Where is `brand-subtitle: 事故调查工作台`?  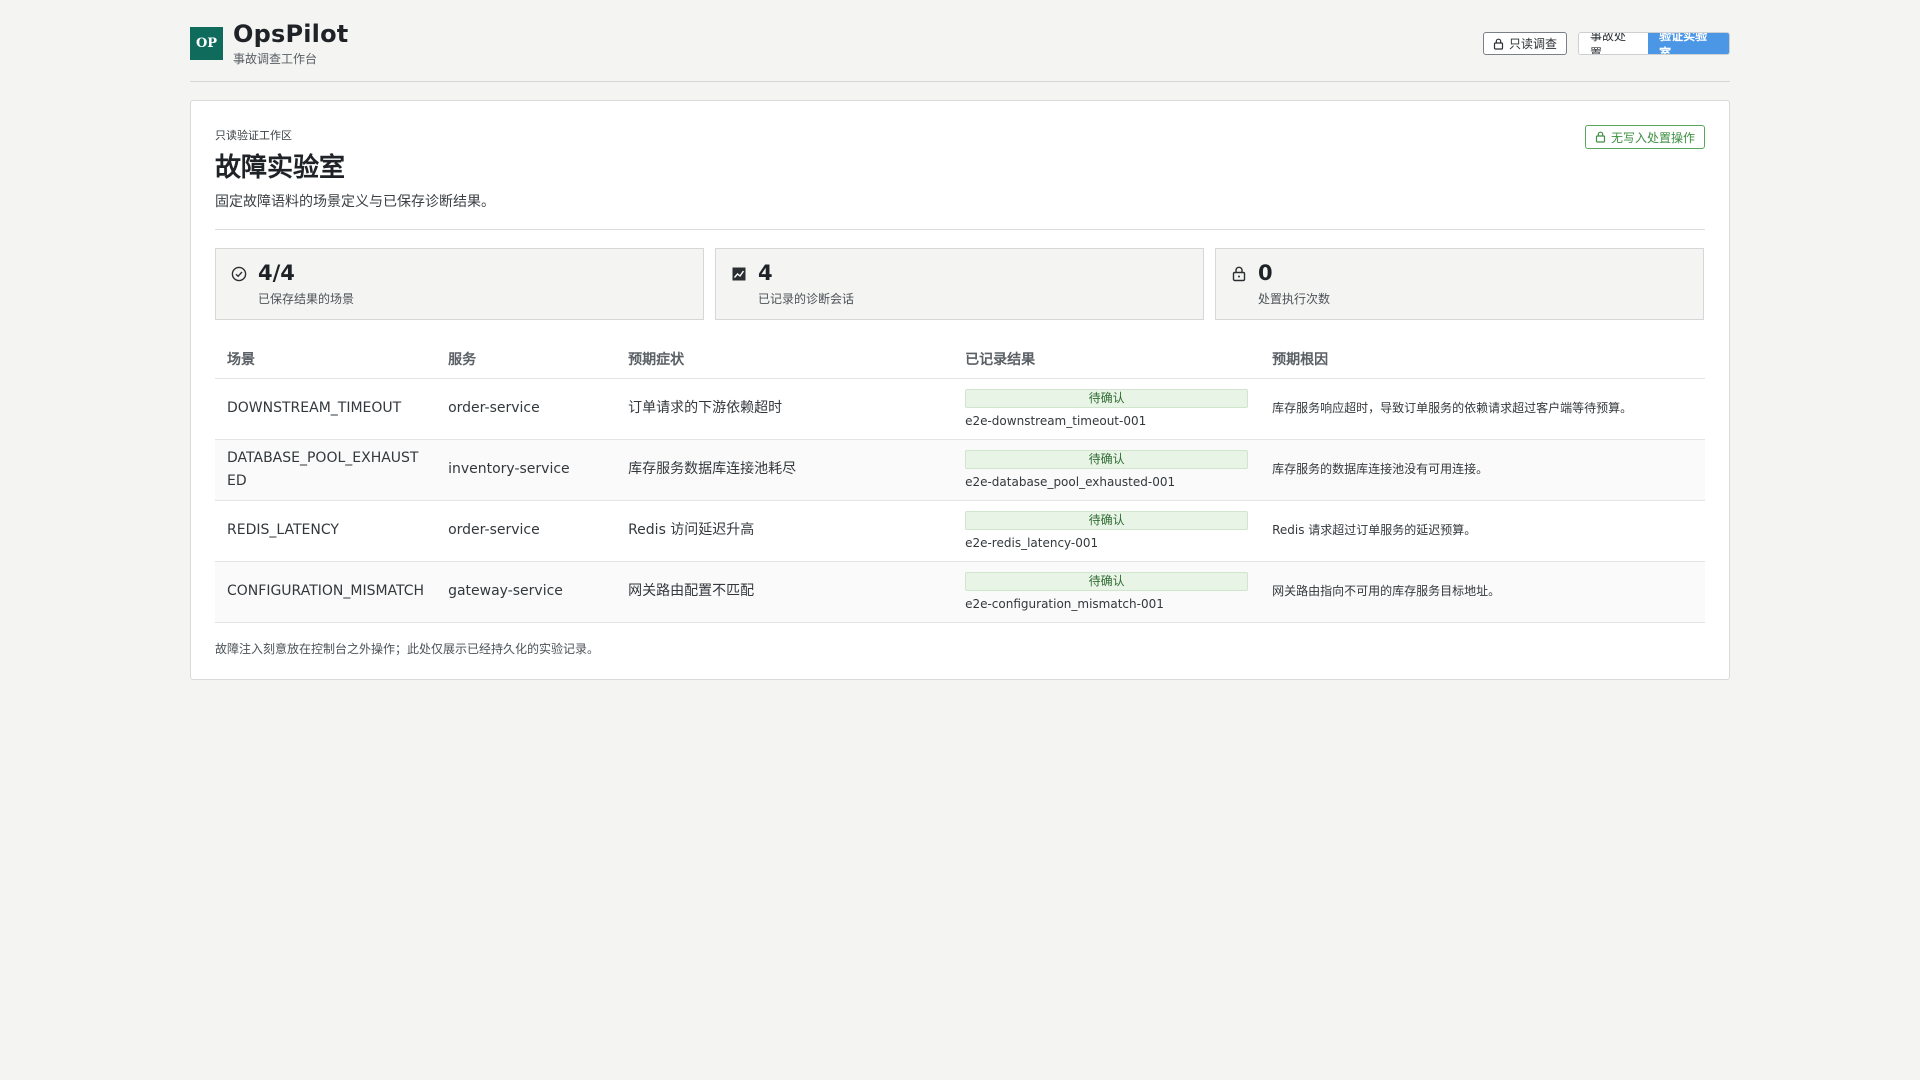
brand-subtitle: 事故调查工作台 is located at coordinates (275, 59).